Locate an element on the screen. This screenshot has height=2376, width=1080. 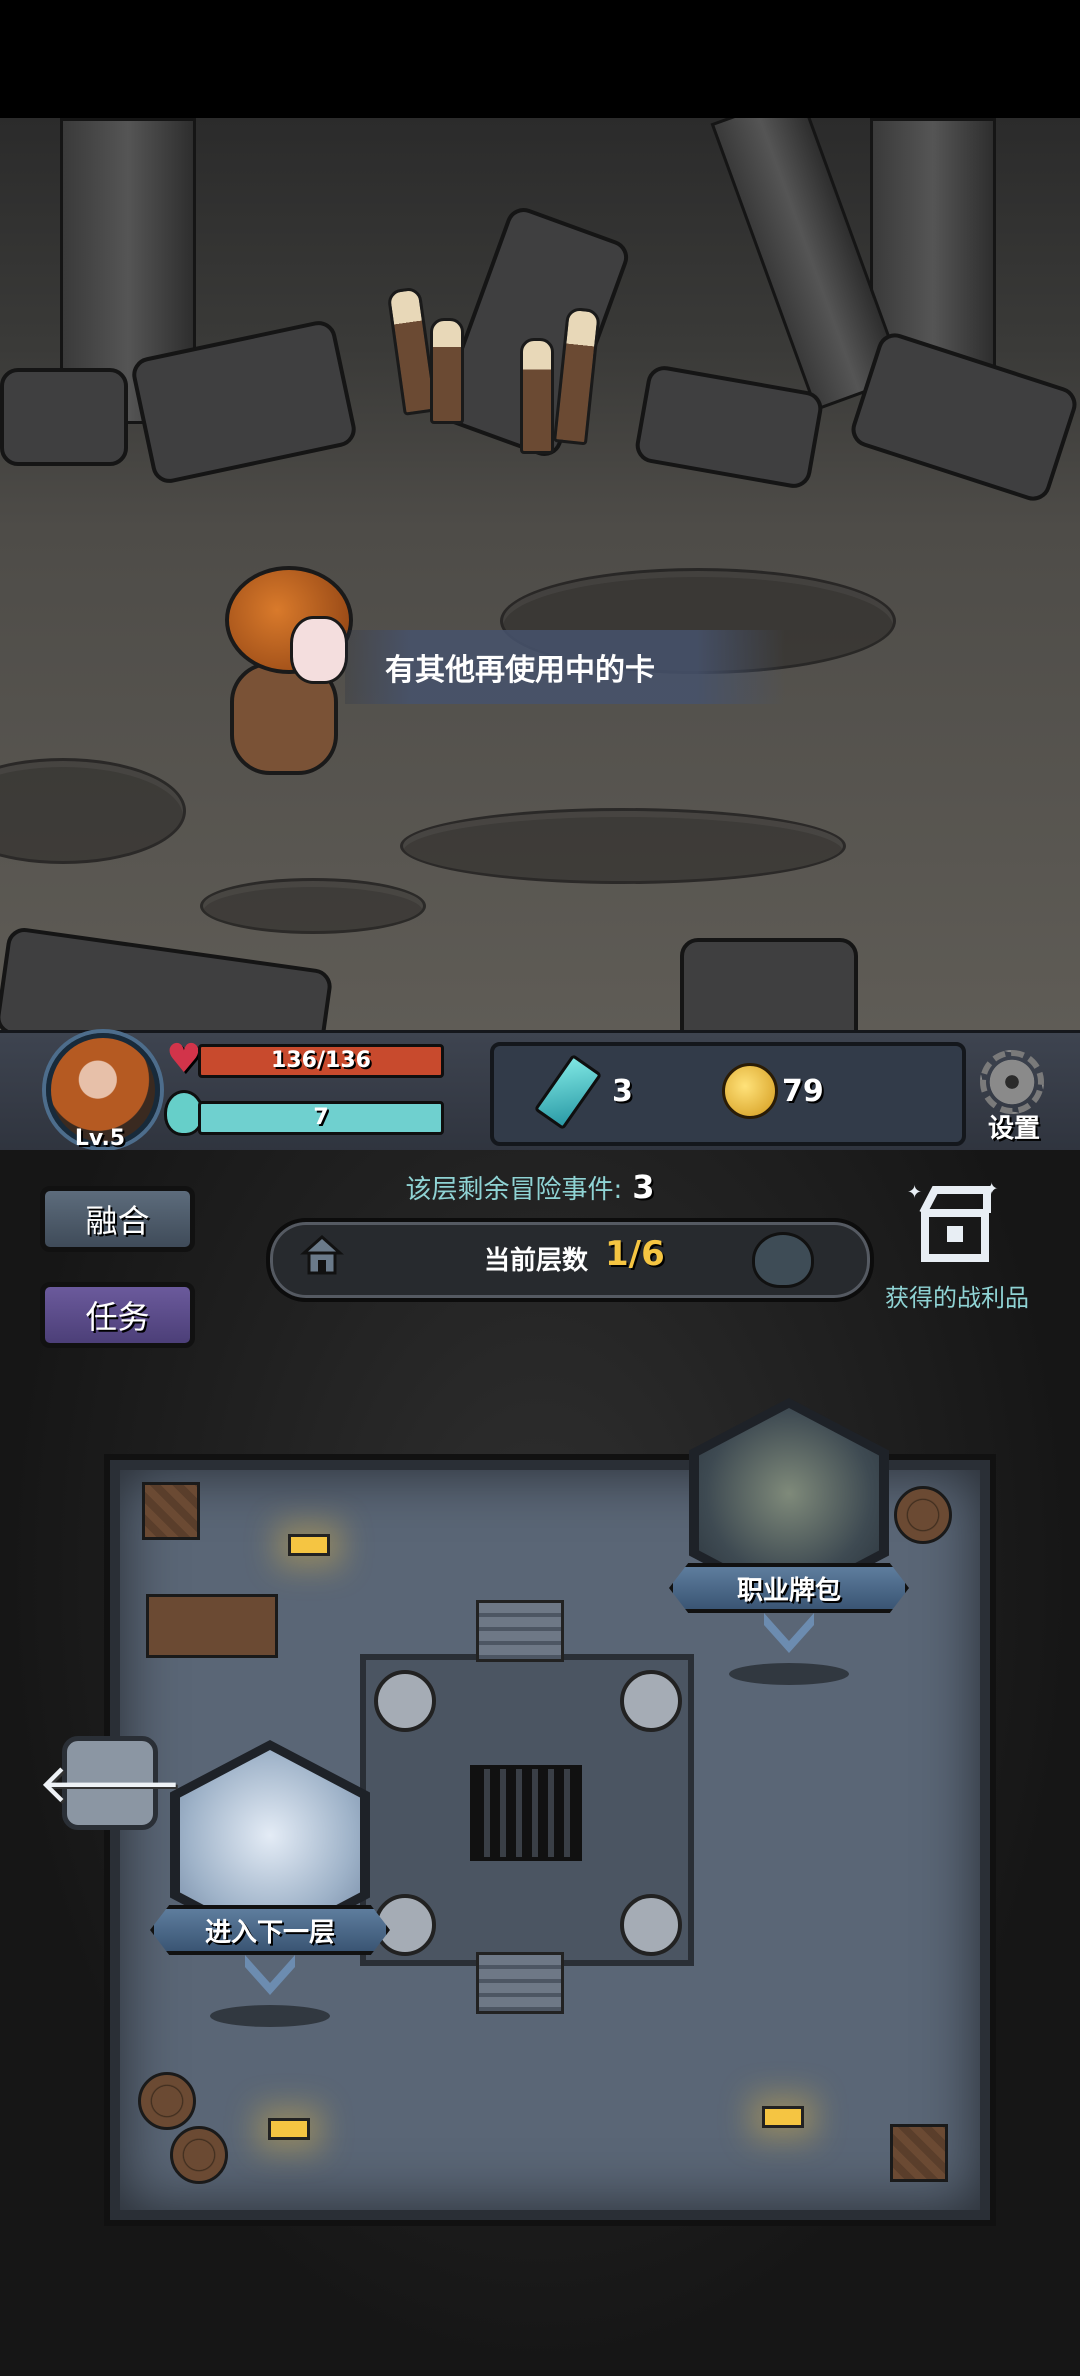
hp-bar: 136/136 is located at coordinates (321, 1061).